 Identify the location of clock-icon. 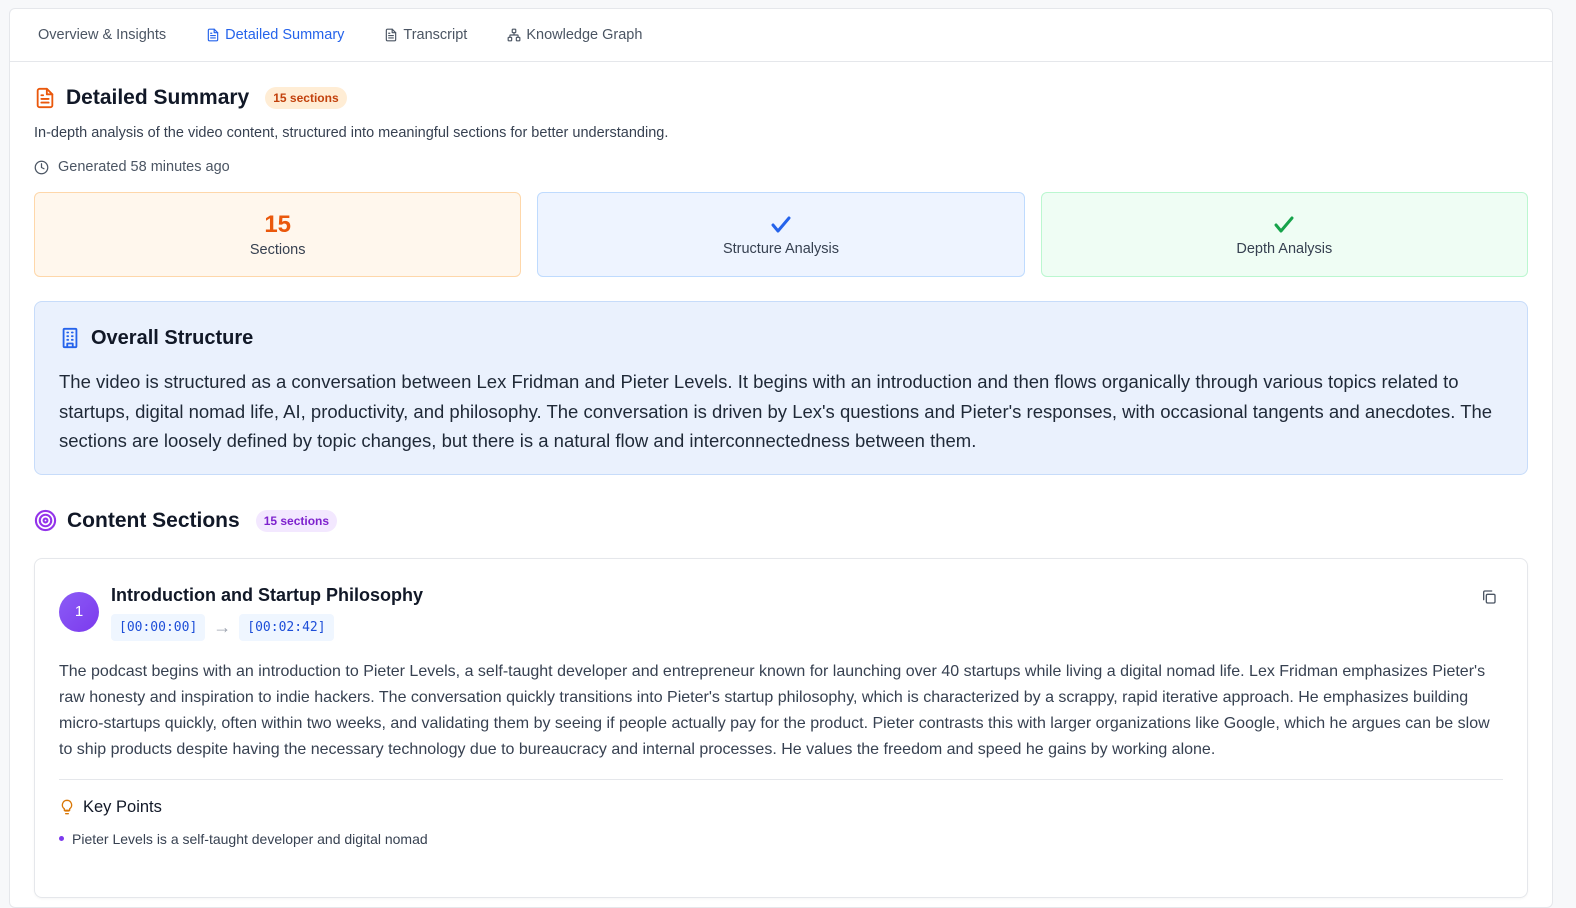
(41, 167).